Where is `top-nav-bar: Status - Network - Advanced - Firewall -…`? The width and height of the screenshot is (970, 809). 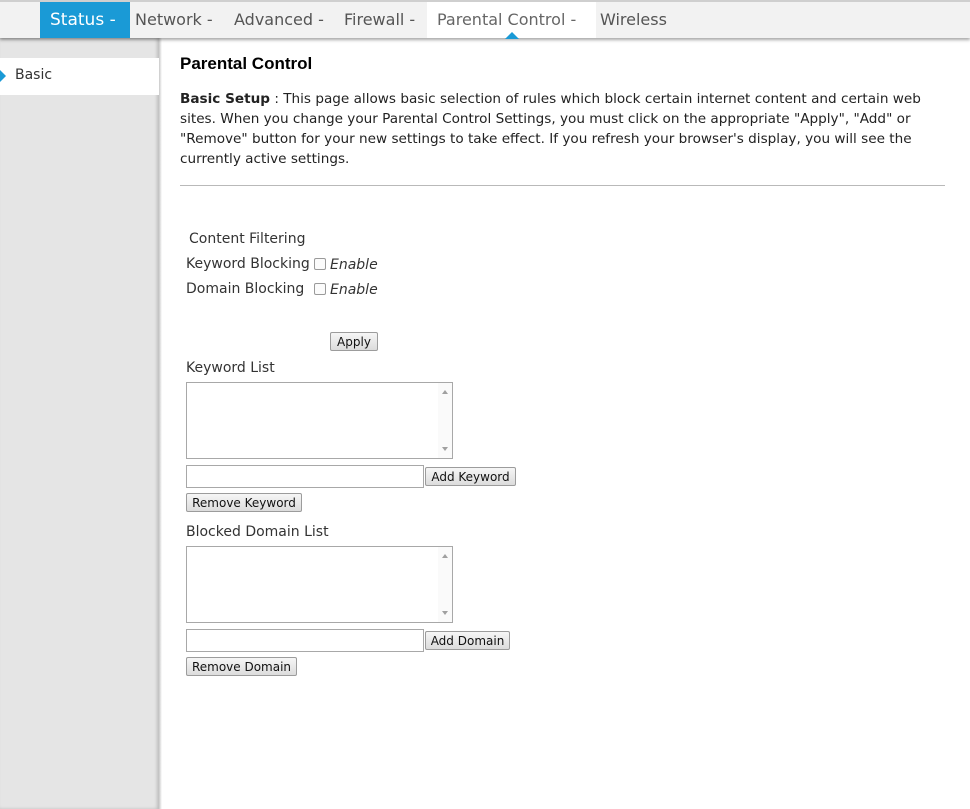 top-nav-bar: Status - Network - Advanced - Firewall -… is located at coordinates (485, 19).